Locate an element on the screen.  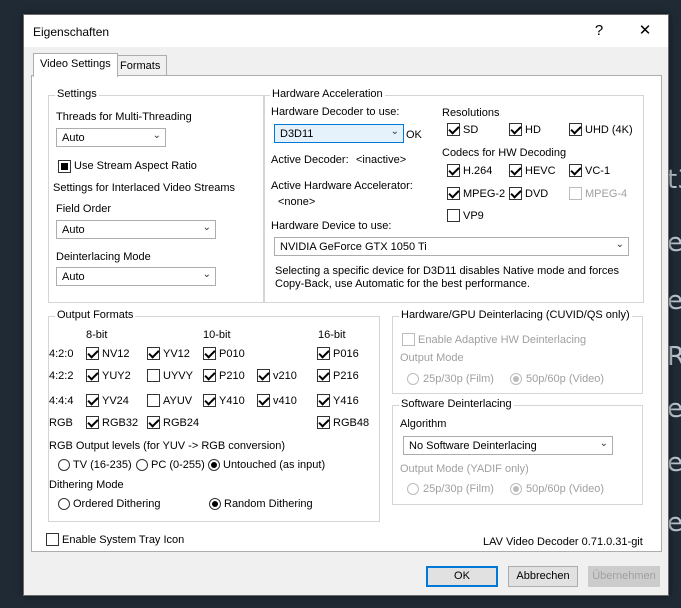
dither-random-label: Random Dithering is located at coordinates (268, 504).